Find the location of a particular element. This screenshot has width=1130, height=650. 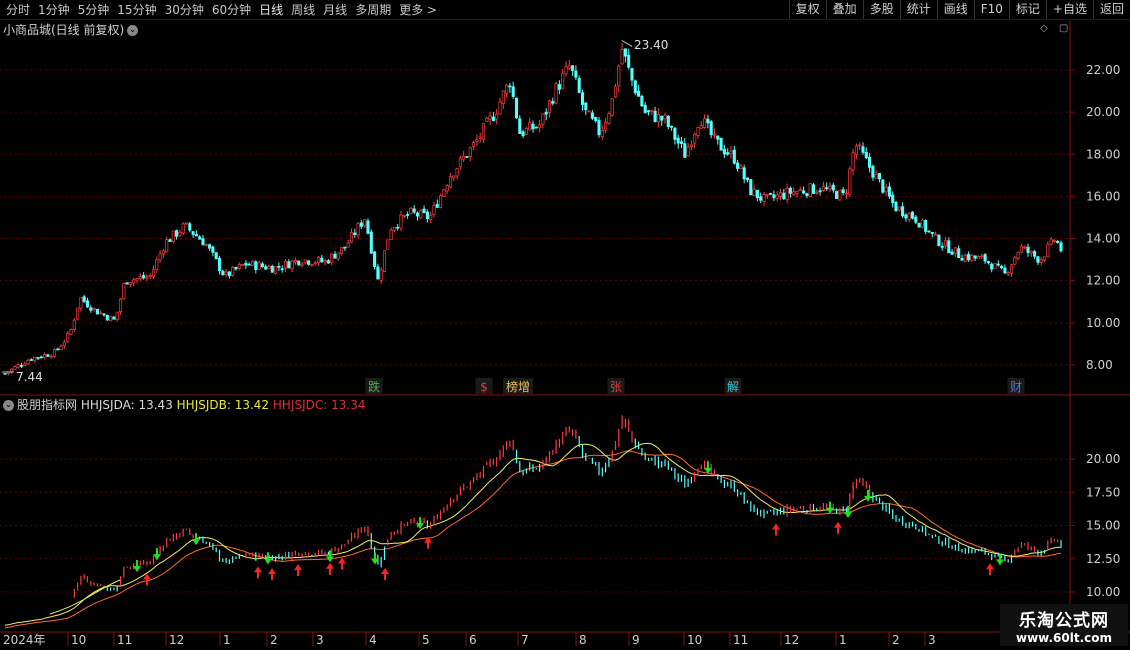

low-label: 7.44 is located at coordinates (29, 377).